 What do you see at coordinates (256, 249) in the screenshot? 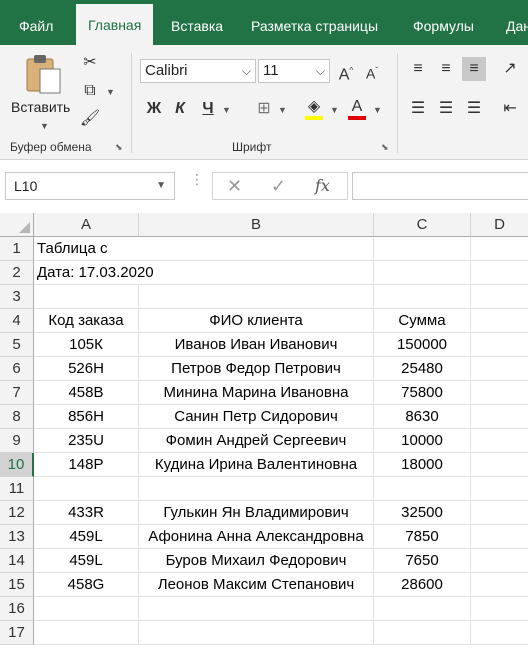
I see `cell-b1` at bounding box center [256, 249].